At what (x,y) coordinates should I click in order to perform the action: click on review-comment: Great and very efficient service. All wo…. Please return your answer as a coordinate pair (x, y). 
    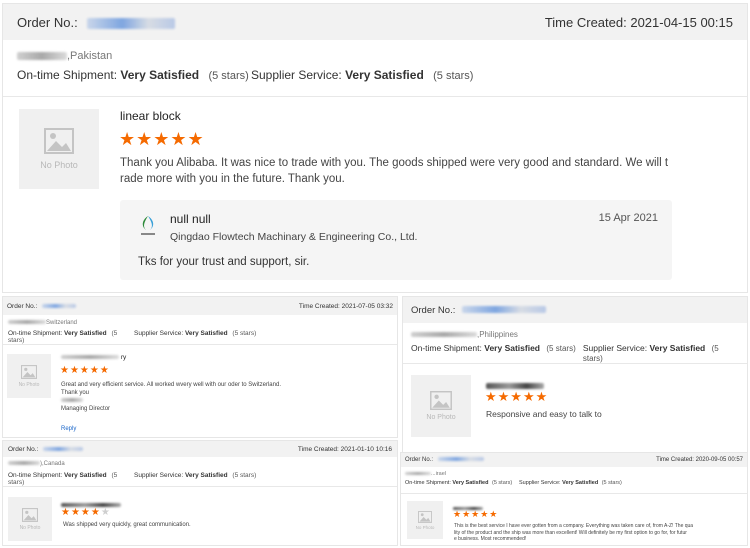
    Looking at the image, I should click on (171, 397).